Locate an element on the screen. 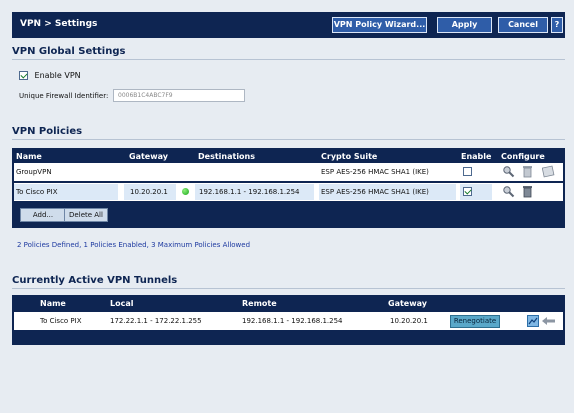 The image size is (574, 413). tunnel-gateway: 10.20.20.1 is located at coordinates (409, 321).